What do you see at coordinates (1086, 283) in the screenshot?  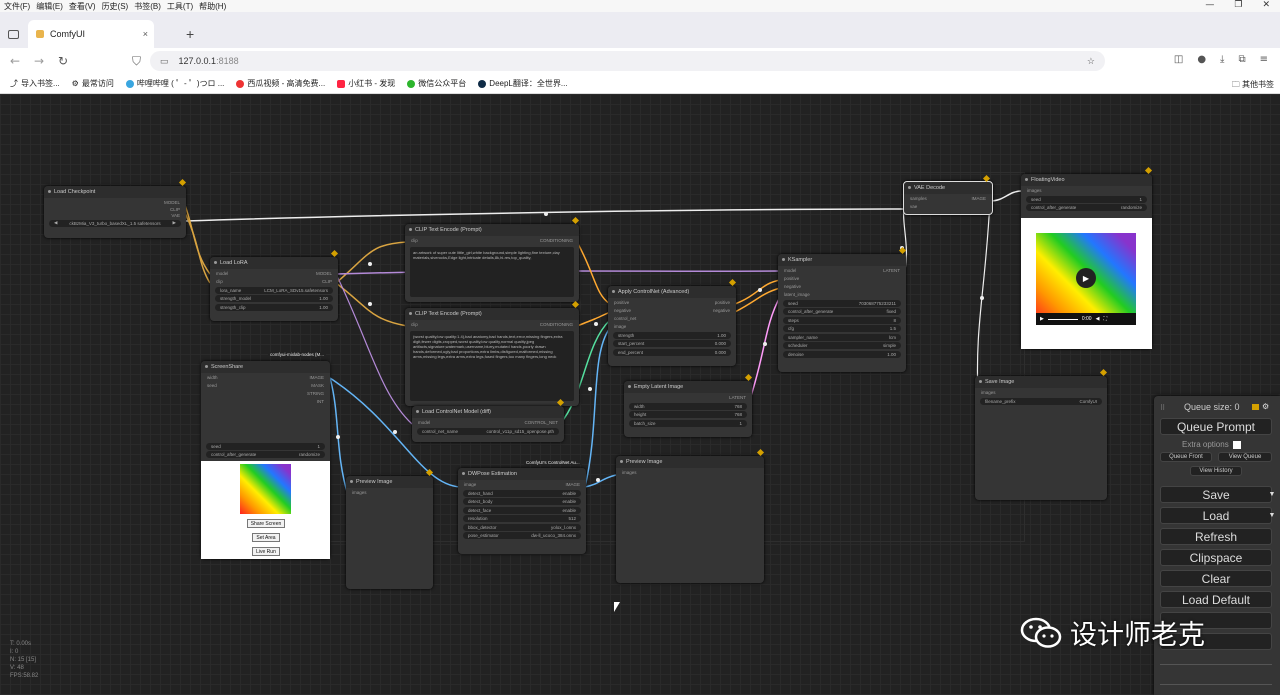 I see `video-player: ▶ ▶ 0:00 ◀ ⛶` at bounding box center [1086, 283].